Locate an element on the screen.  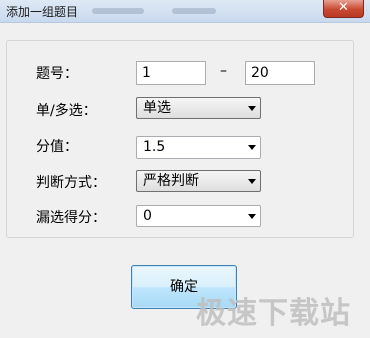
score-value: 1.5 is located at coordinates (154, 147).